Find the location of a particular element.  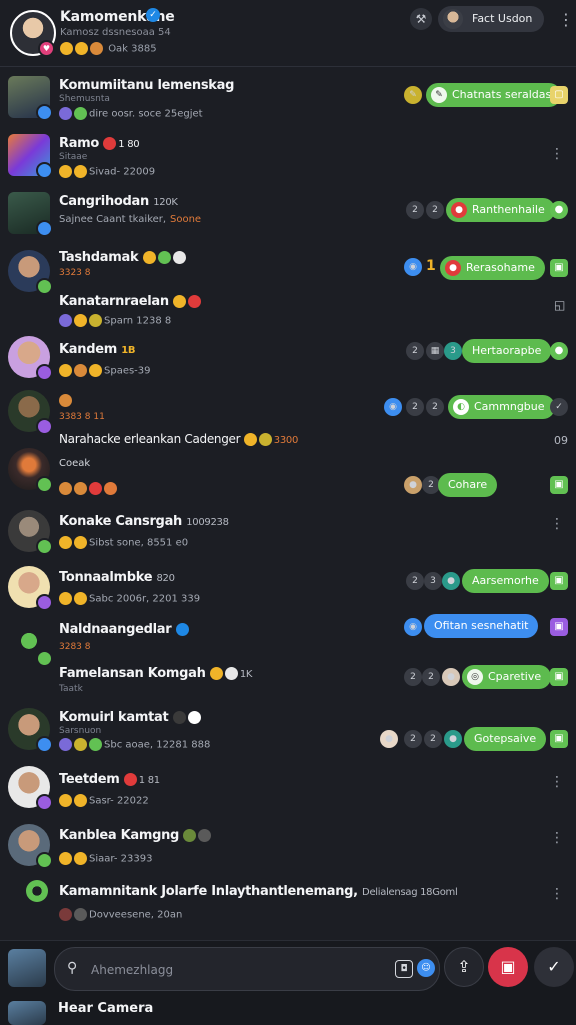

bottom-composer: ⚲ ◘ ☺ ⇪ ▣ ✓ Hear Camera is located at coordinates (288, 982).